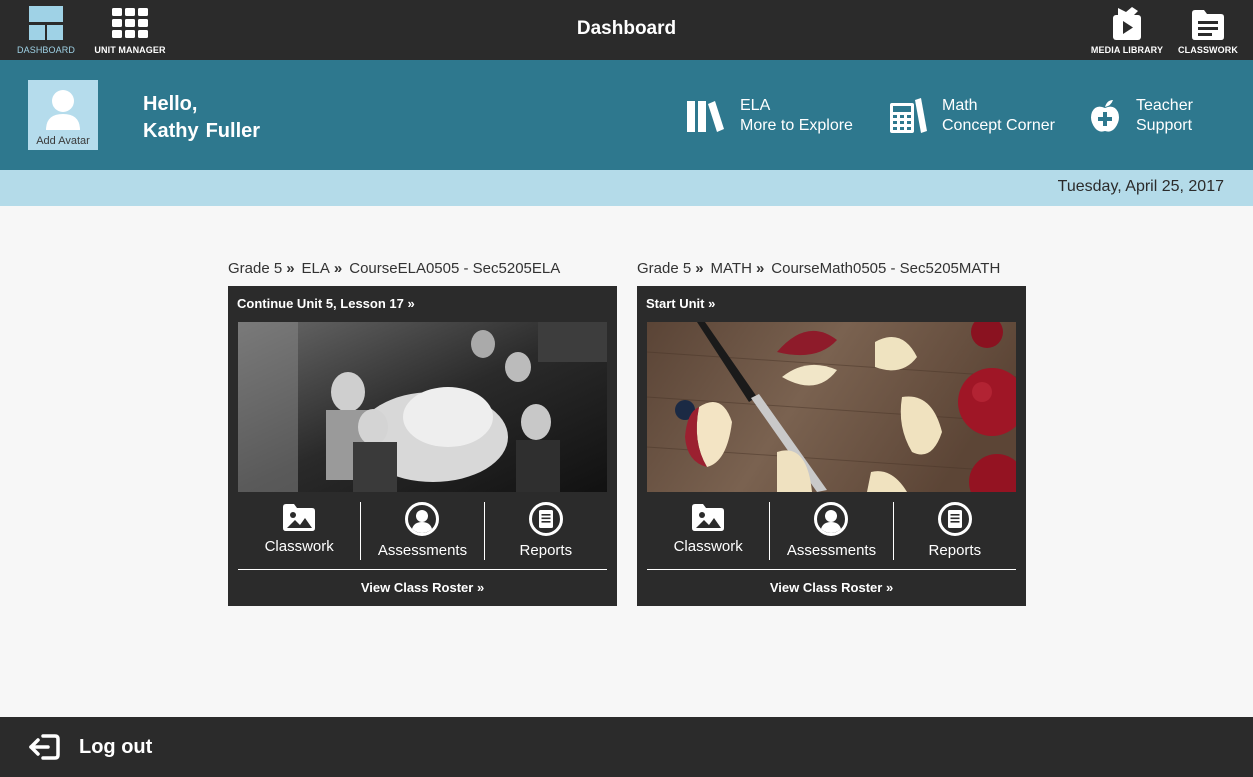 The width and height of the screenshot is (1253, 777). Describe the element at coordinates (130, 23) in the screenshot. I see `grid-icon` at that location.